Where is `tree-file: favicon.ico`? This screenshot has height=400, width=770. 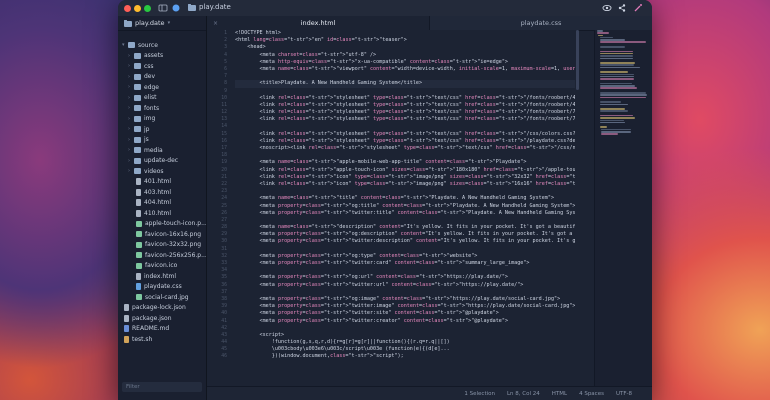
tree-file: favicon.ico is located at coordinates (162, 266).